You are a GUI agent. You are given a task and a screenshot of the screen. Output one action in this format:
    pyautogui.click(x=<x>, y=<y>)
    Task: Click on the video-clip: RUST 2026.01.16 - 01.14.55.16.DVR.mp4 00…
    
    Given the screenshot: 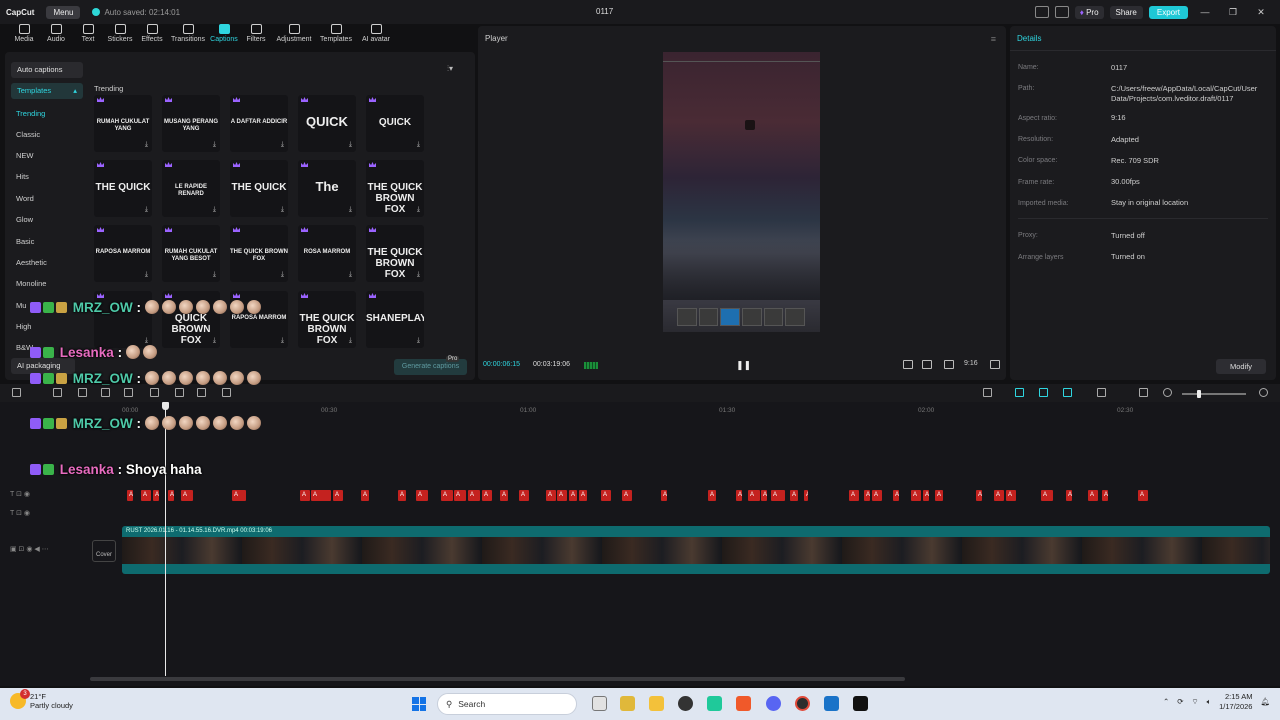 What is the action you would take?
    pyautogui.click(x=696, y=550)
    